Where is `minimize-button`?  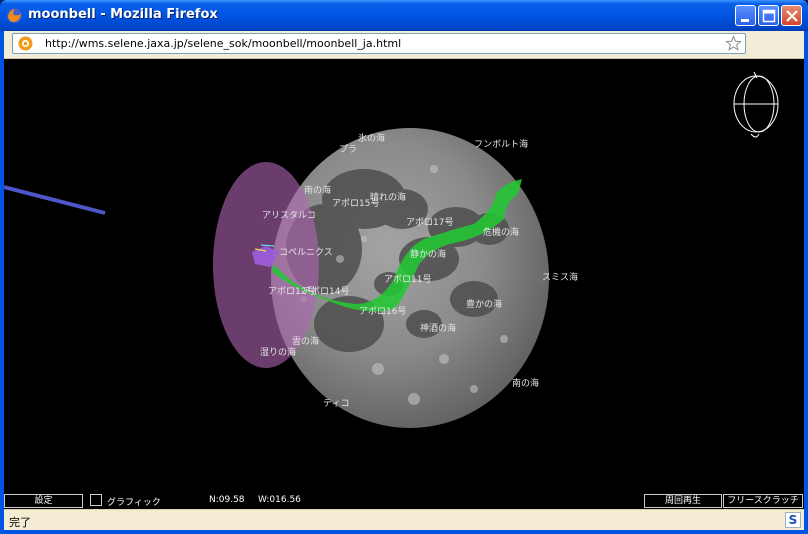
minimize-button is located at coordinates (745, 15).